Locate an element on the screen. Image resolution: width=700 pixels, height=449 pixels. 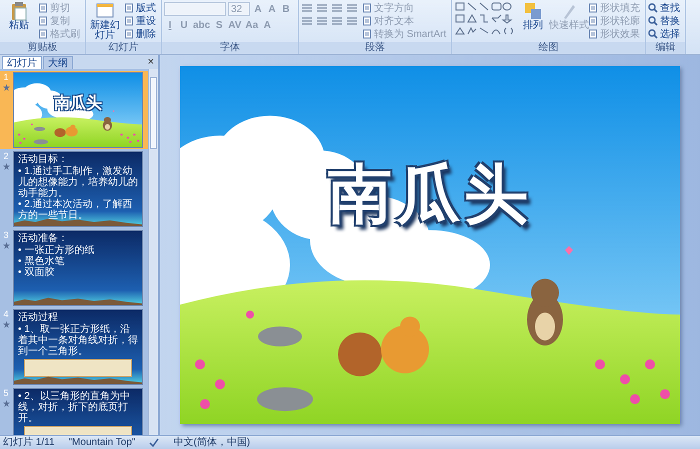
slide-thumbnail-row: 3 活动准备： • 一张正方形的纸 • 黑色水笔 • 双面胶 is located at coordinates (74, 268).